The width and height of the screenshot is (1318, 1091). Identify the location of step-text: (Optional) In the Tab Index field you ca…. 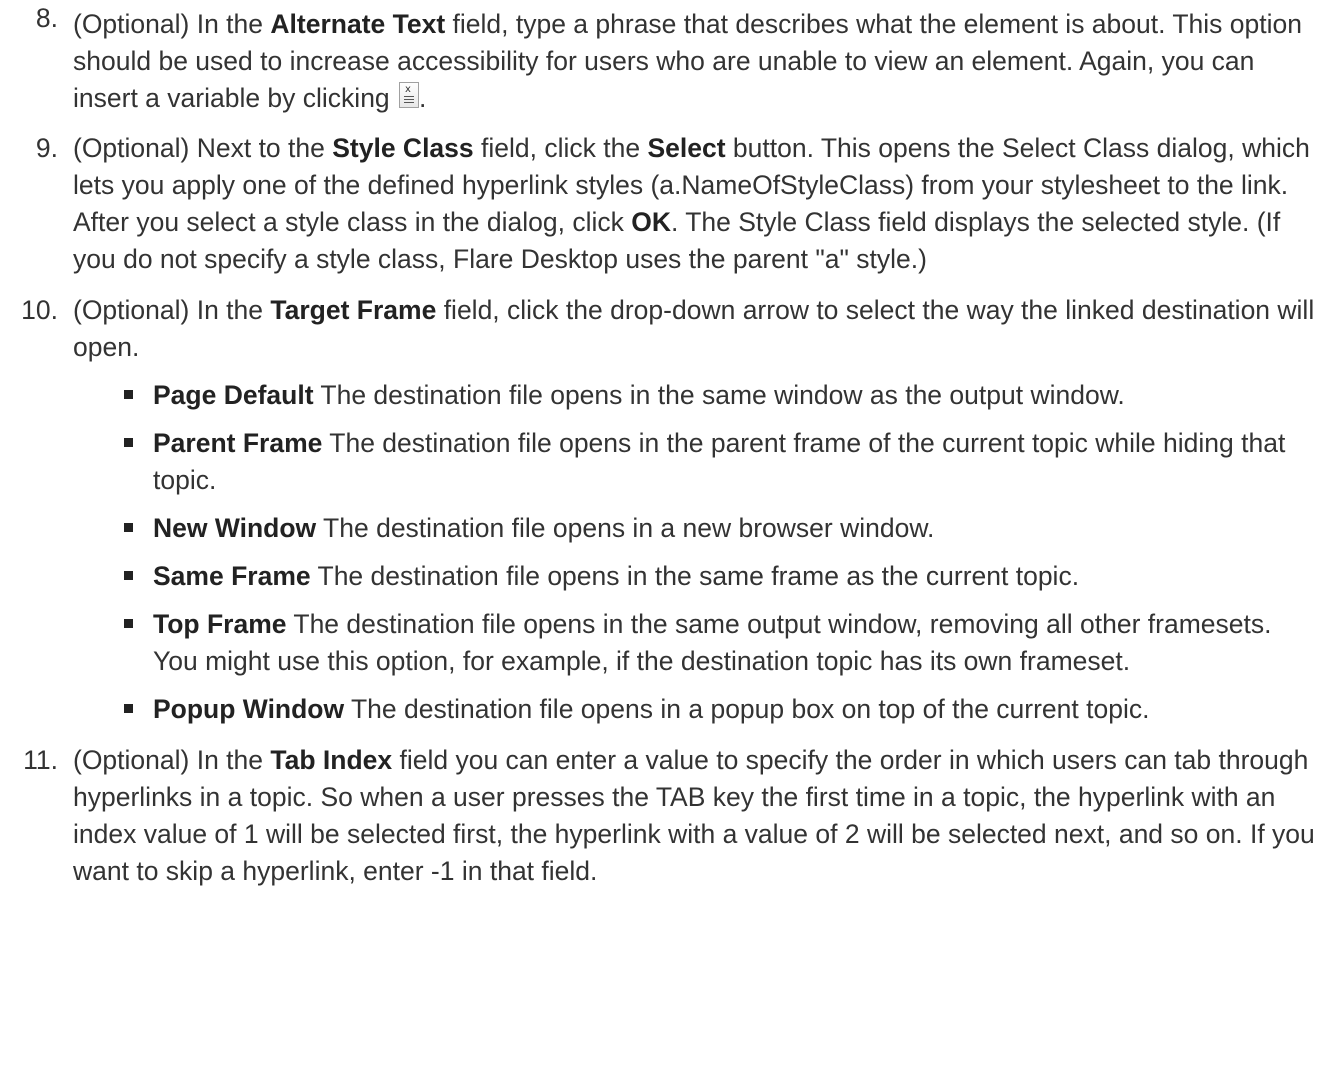
(695, 816).